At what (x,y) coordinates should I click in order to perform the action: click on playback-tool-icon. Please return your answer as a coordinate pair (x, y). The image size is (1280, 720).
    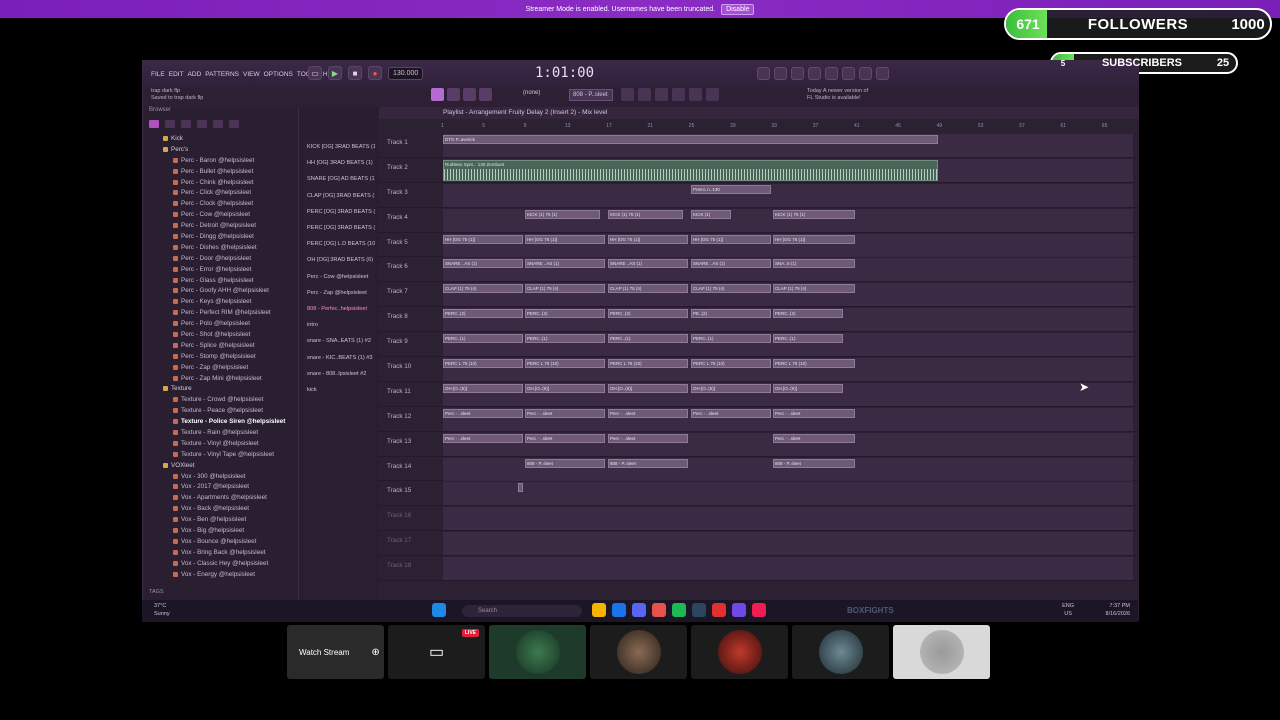
    Looking at the image, I should click on (712, 94).